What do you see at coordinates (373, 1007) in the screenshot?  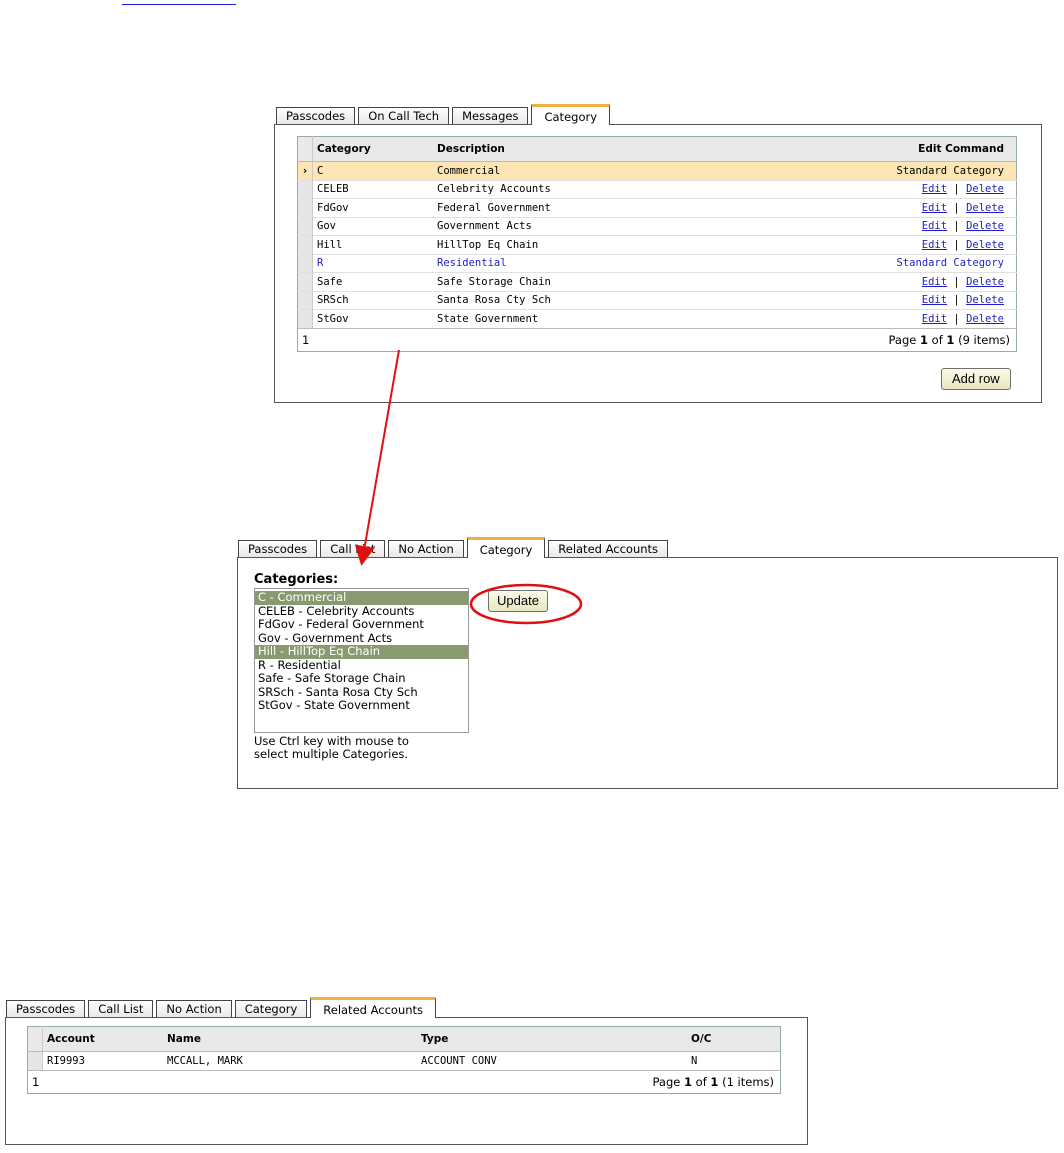 I see `tab-related-accounts: Related Accounts` at bounding box center [373, 1007].